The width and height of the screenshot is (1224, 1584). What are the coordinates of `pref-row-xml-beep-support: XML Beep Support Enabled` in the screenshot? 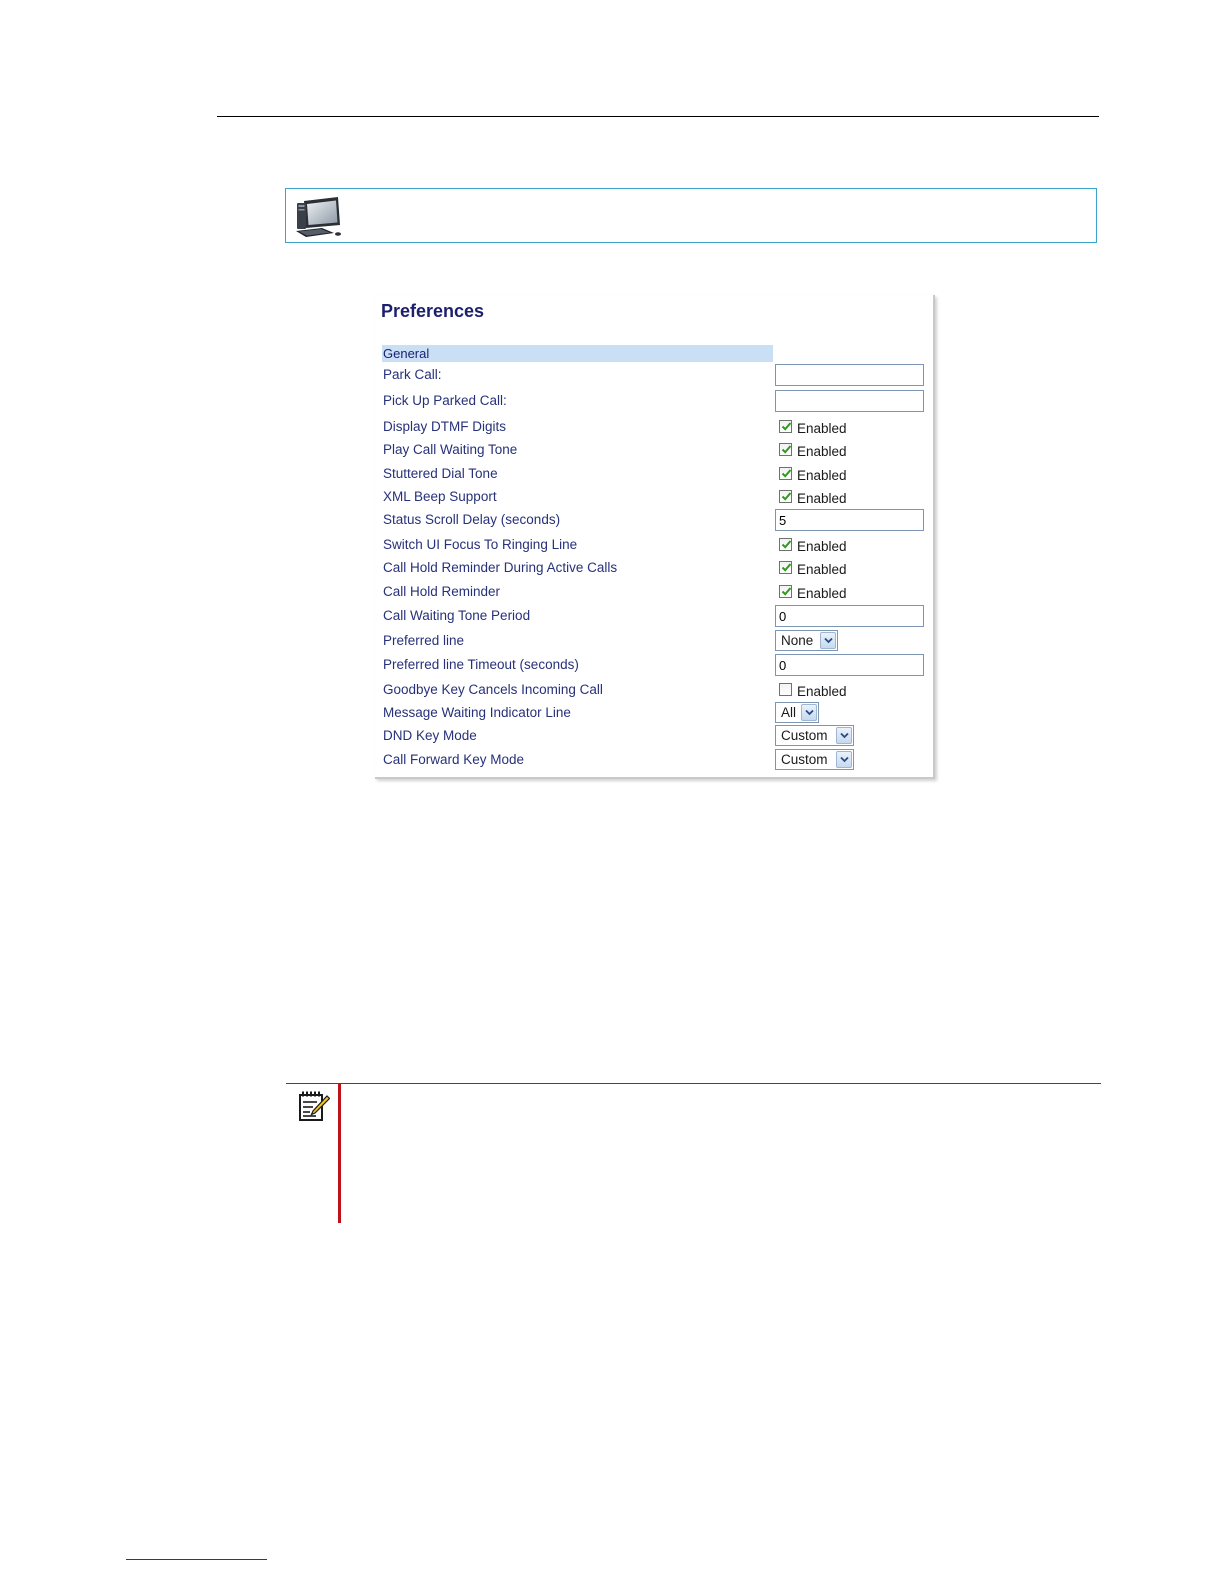 It's located at (654, 498).